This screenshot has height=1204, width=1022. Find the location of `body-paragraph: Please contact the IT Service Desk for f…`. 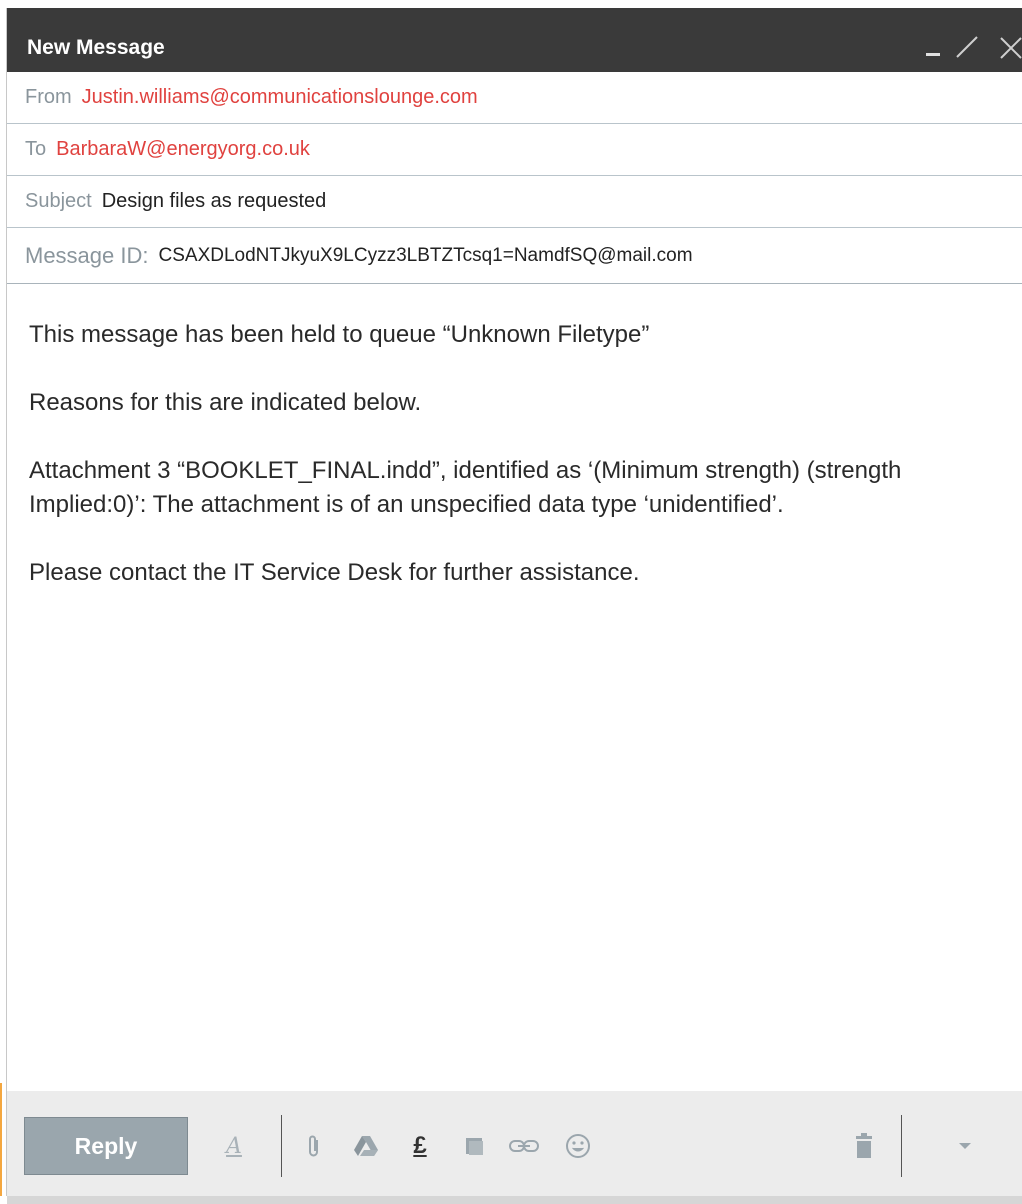

body-paragraph: Please contact the IT Service Desk for f… is located at coordinates (334, 572).